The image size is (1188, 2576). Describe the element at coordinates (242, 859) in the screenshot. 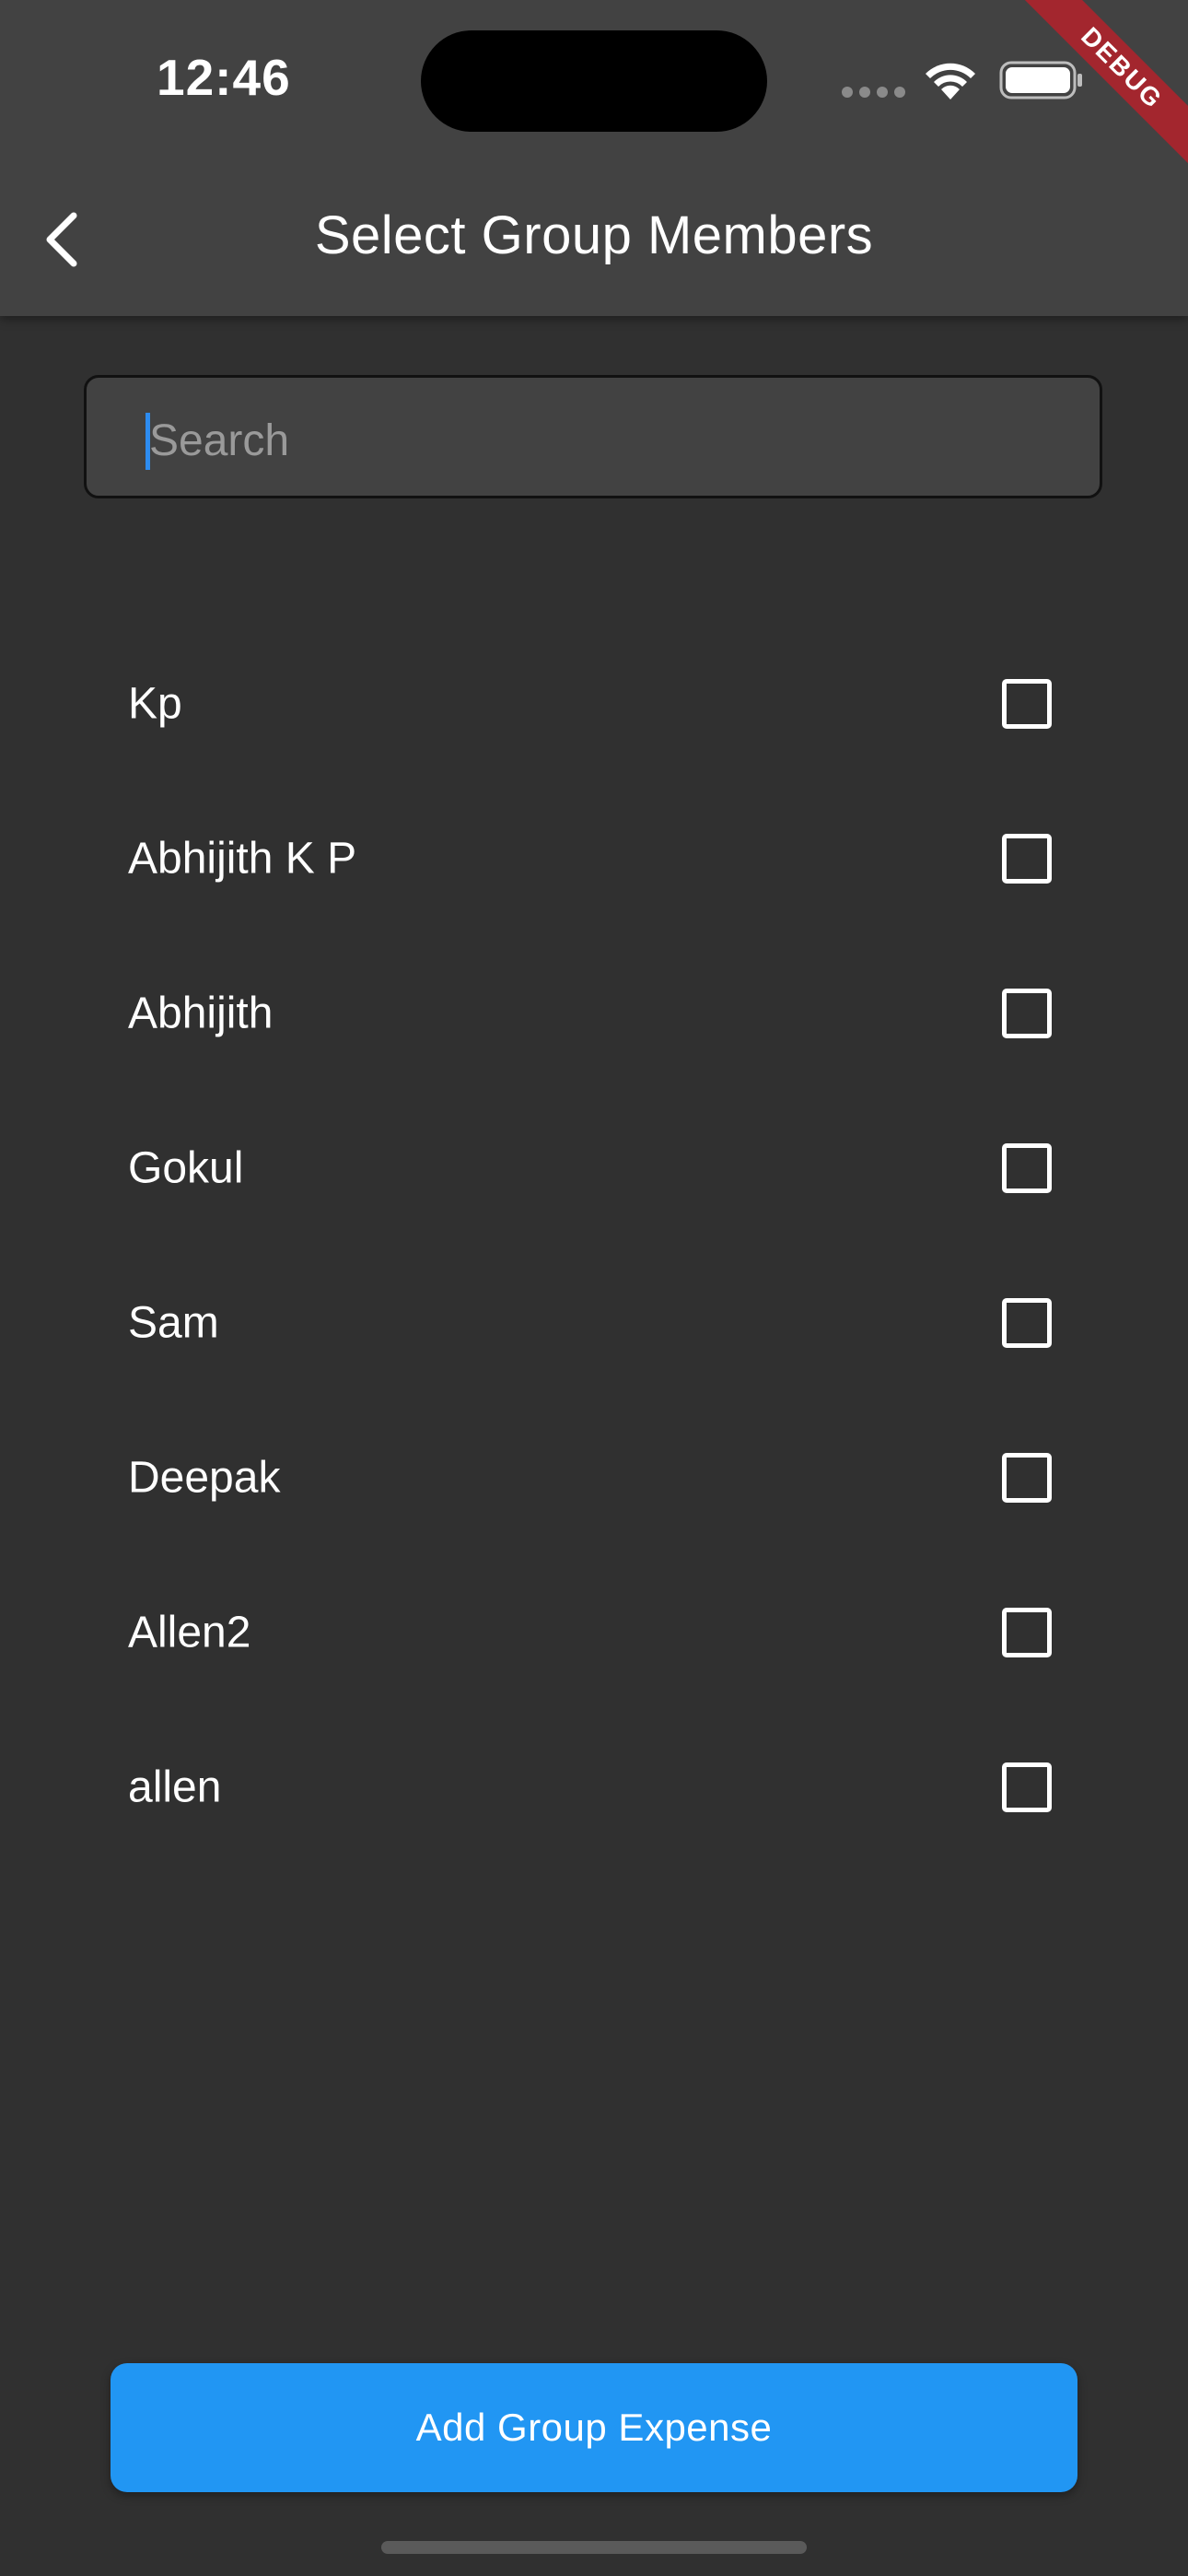

I see `member-name: Abhijith K P` at that location.